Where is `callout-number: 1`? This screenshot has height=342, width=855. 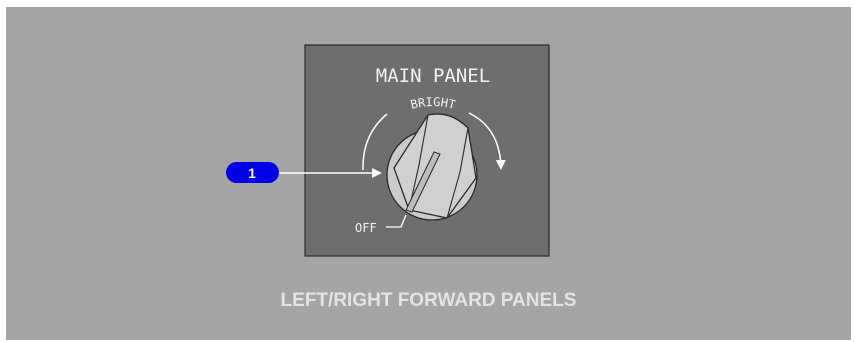
callout-number: 1 is located at coordinates (252, 173).